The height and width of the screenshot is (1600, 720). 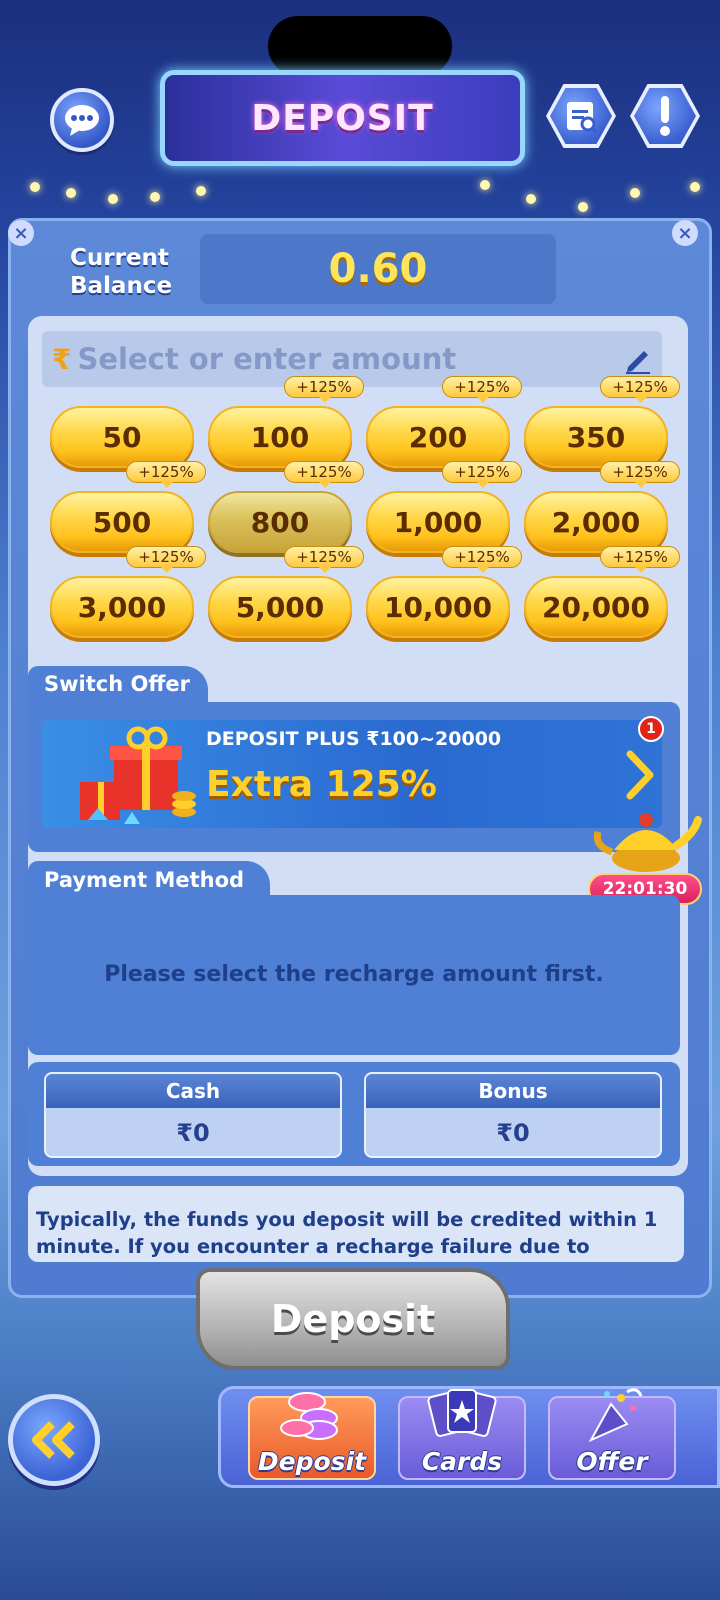 What do you see at coordinates (354, 974) in the screenshot?
I see `payment-message: Please select the recharge amount first.` at bounding box center [354, 974].